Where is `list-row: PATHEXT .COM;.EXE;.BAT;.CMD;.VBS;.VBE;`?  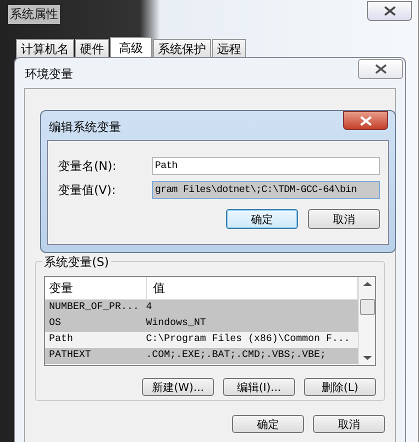 list-row: PATHEXT .COM;.EXE;.BAT;.CMD;.VBS;.VBE; is located at coordinates (201, 356).